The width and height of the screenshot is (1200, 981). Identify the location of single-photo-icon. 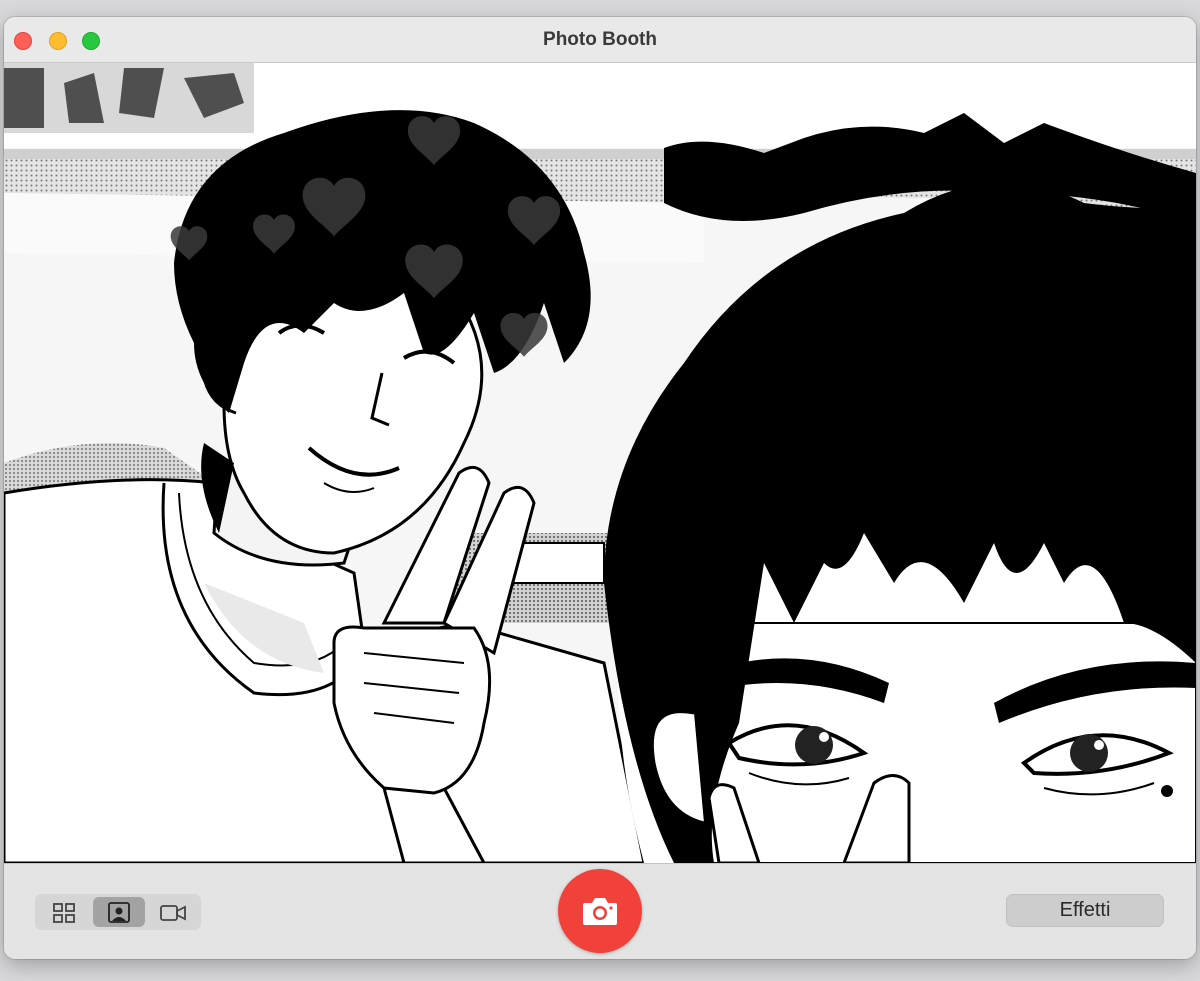
(119, 912).